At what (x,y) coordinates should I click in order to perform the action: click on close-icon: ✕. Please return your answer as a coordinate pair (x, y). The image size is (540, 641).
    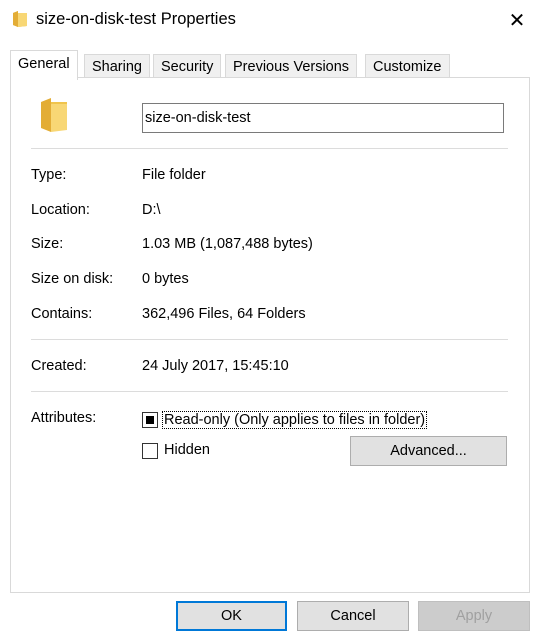
    Looking at the image, I should click on (517, 20).